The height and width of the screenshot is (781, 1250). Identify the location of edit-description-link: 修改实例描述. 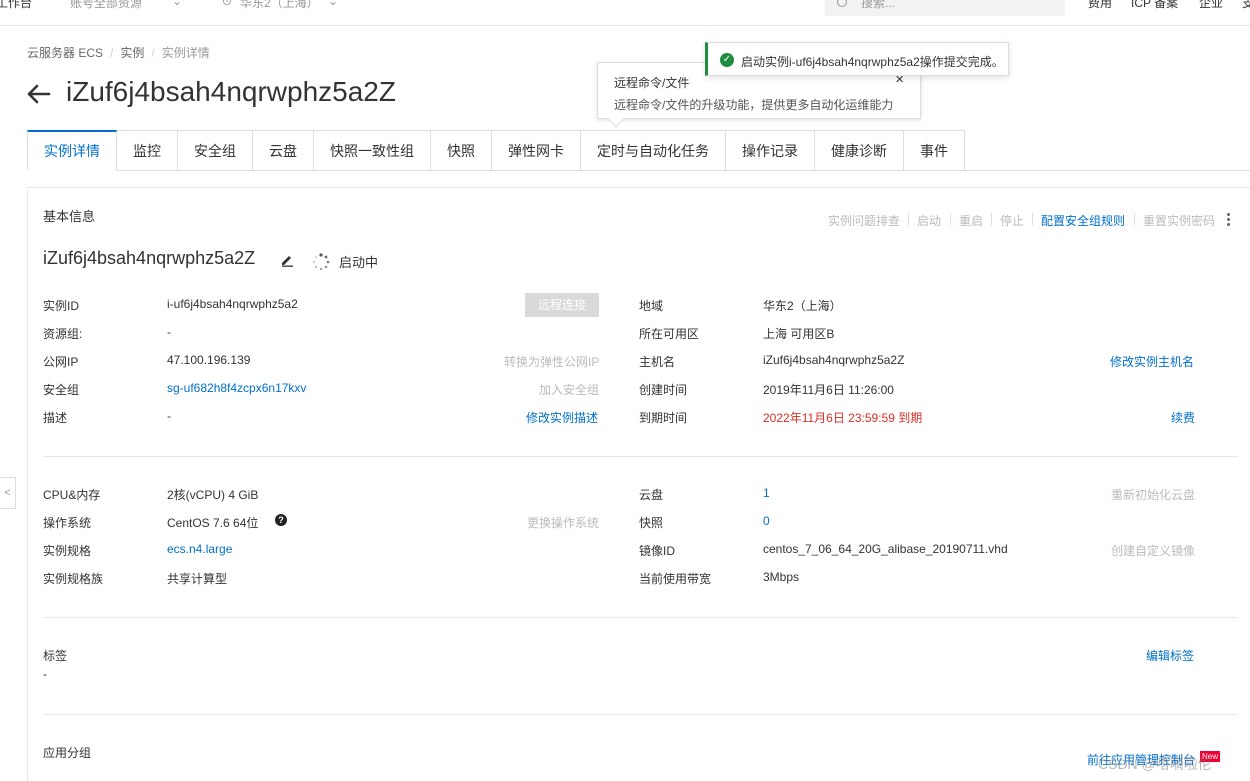
(562, 417).